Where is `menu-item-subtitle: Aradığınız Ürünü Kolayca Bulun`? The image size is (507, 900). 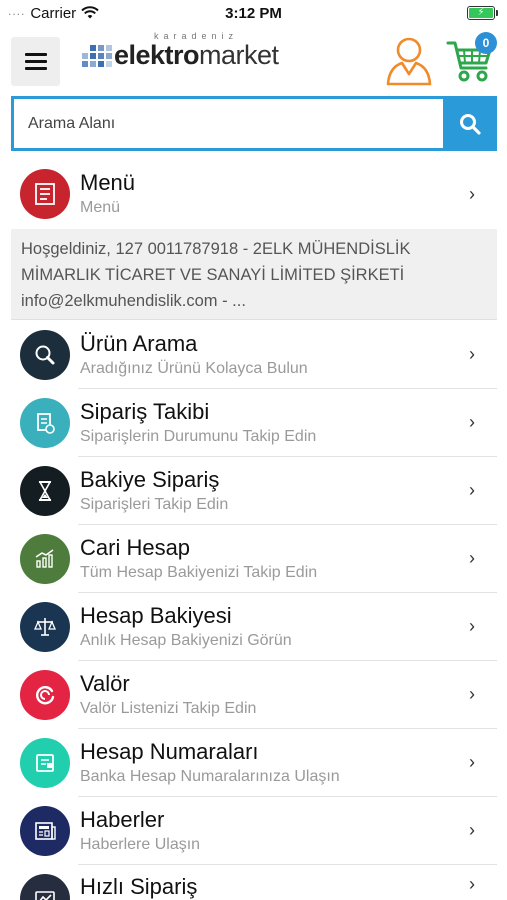 menu-item-subtitle: Aradığınız Ürünü Kolayca Bulun is located at coordinates (194, 368).